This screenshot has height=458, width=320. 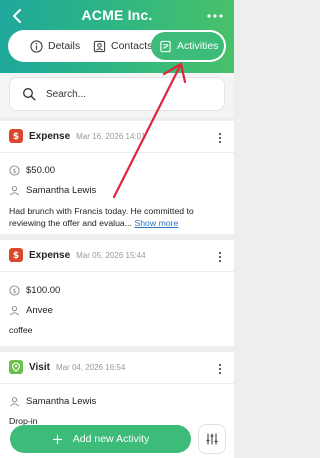 I want to click on amount-row: $ $100.00, so click(x=34, y=290).